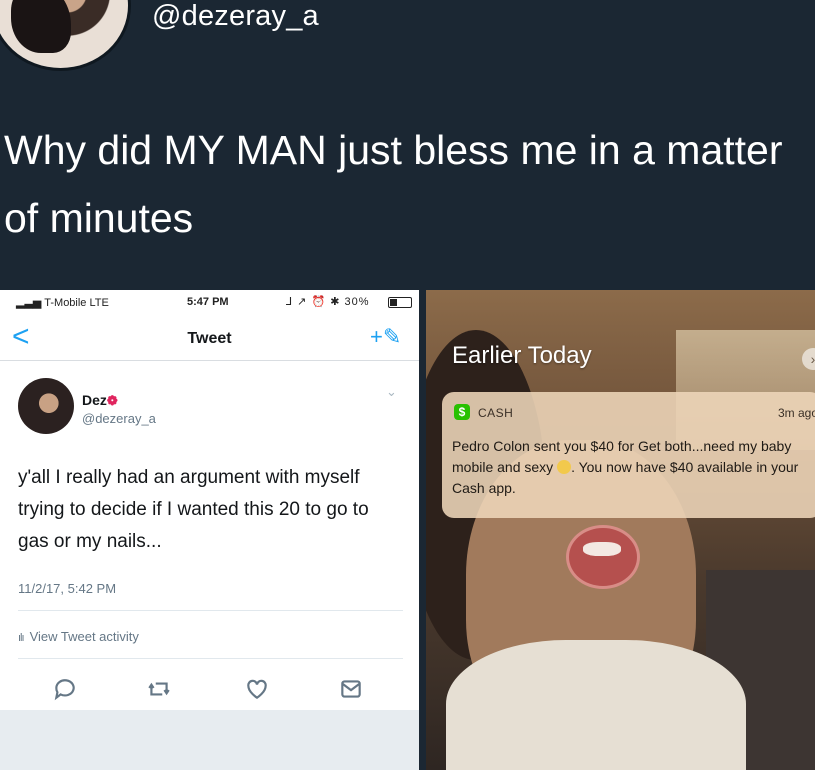 The image size is (815, 770). I want to click on notification-app-name: CASH, so click(496, 413).